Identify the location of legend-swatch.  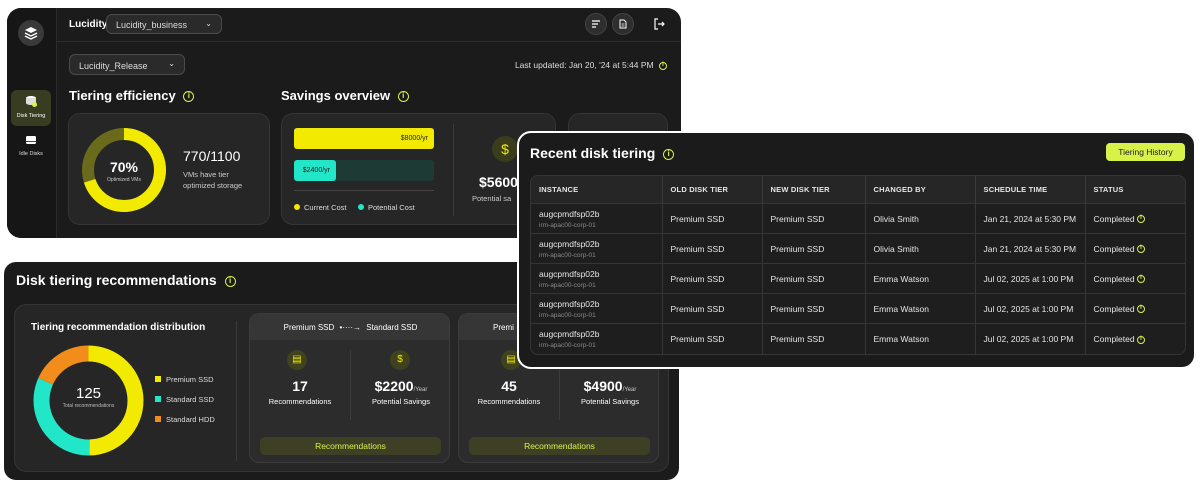
(158, 419).